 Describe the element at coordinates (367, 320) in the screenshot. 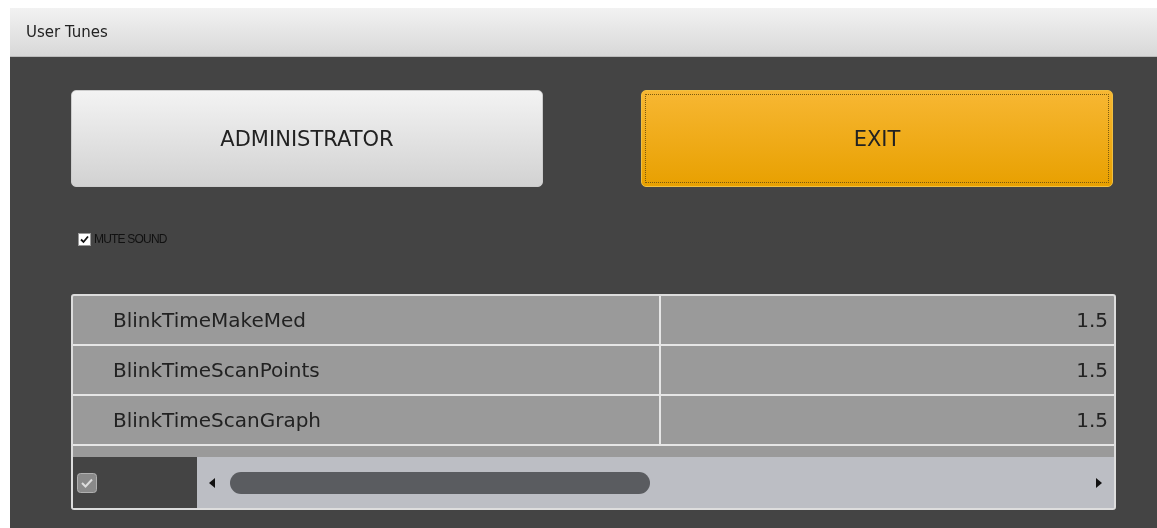

I see `table-cell: BlinkTimeMakeMed` at that location.